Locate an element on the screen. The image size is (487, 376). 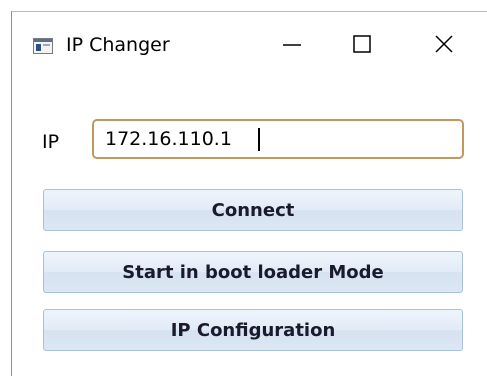
close-button is located at coordinates (444, 44).